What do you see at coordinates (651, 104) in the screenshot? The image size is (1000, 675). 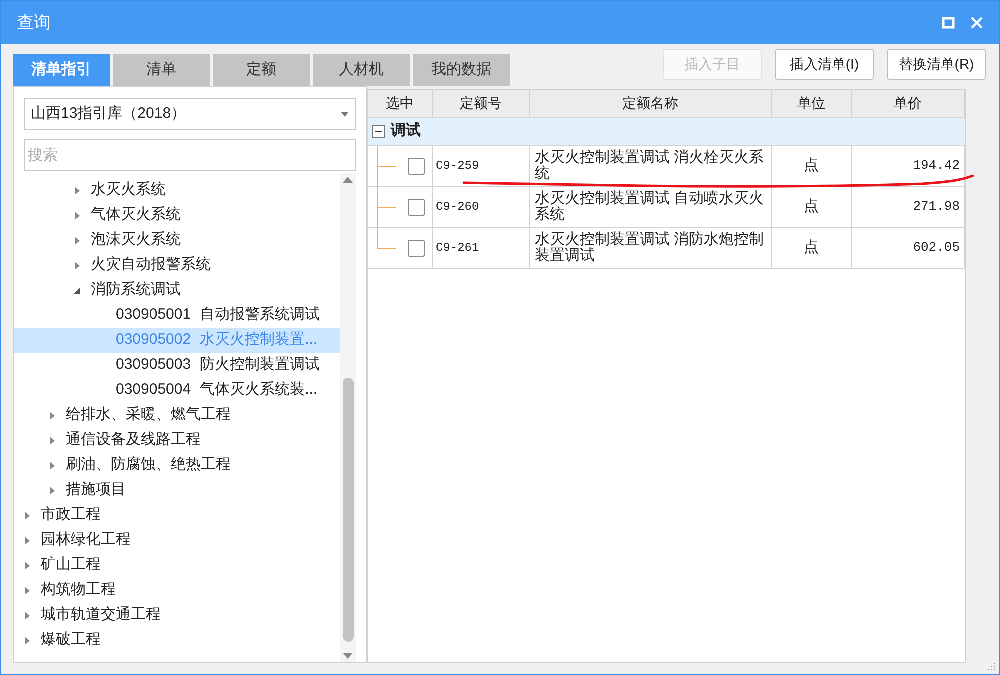 I see `column-header: 定额名称` at bounding box center [651, 104].